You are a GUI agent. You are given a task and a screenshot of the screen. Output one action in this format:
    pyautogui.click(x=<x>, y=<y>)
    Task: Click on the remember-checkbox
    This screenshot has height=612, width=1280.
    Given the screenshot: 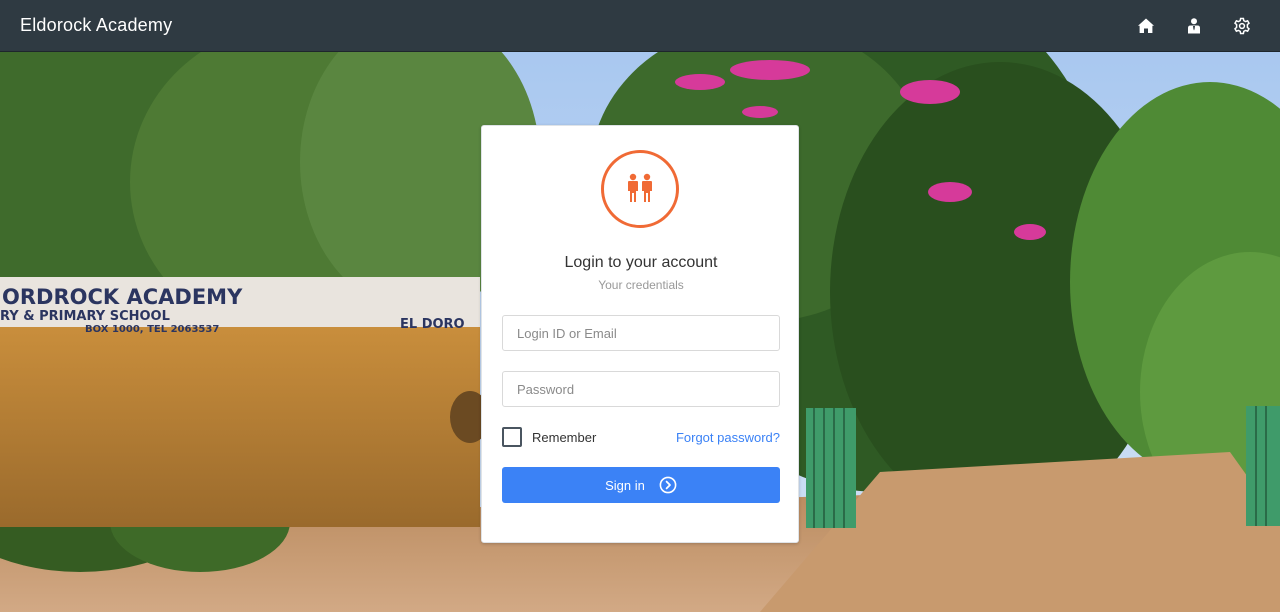 What is the action you would take?
    pyautogui.click(x=512, y=437)
    